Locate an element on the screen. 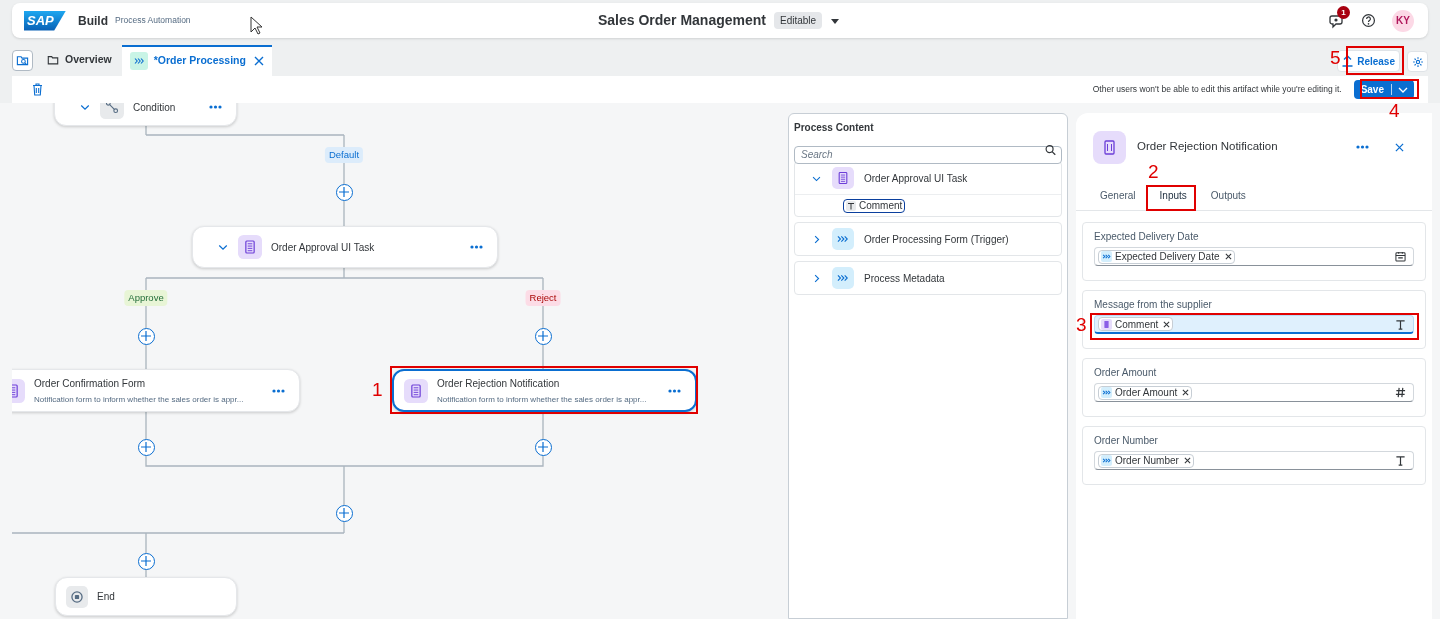  node-title: End is located at coordinates (106, 597).